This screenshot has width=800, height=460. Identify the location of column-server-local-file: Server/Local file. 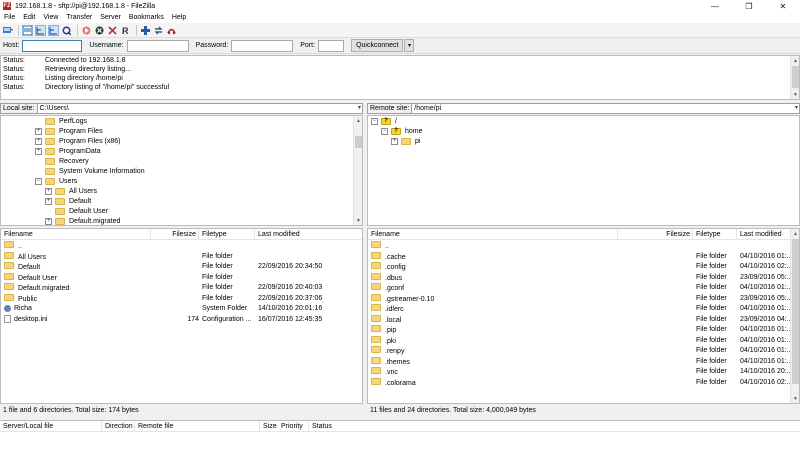
(51, 426).